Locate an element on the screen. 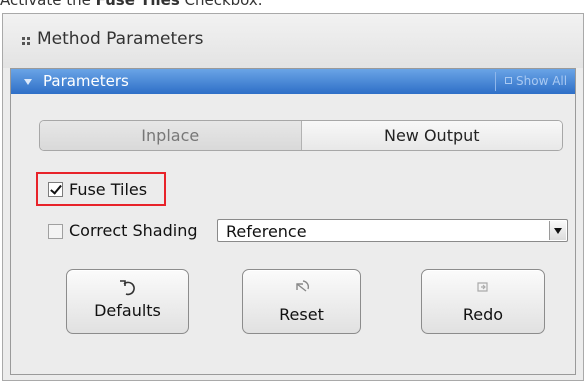  grip-icon is located at coordinates (27, 41).